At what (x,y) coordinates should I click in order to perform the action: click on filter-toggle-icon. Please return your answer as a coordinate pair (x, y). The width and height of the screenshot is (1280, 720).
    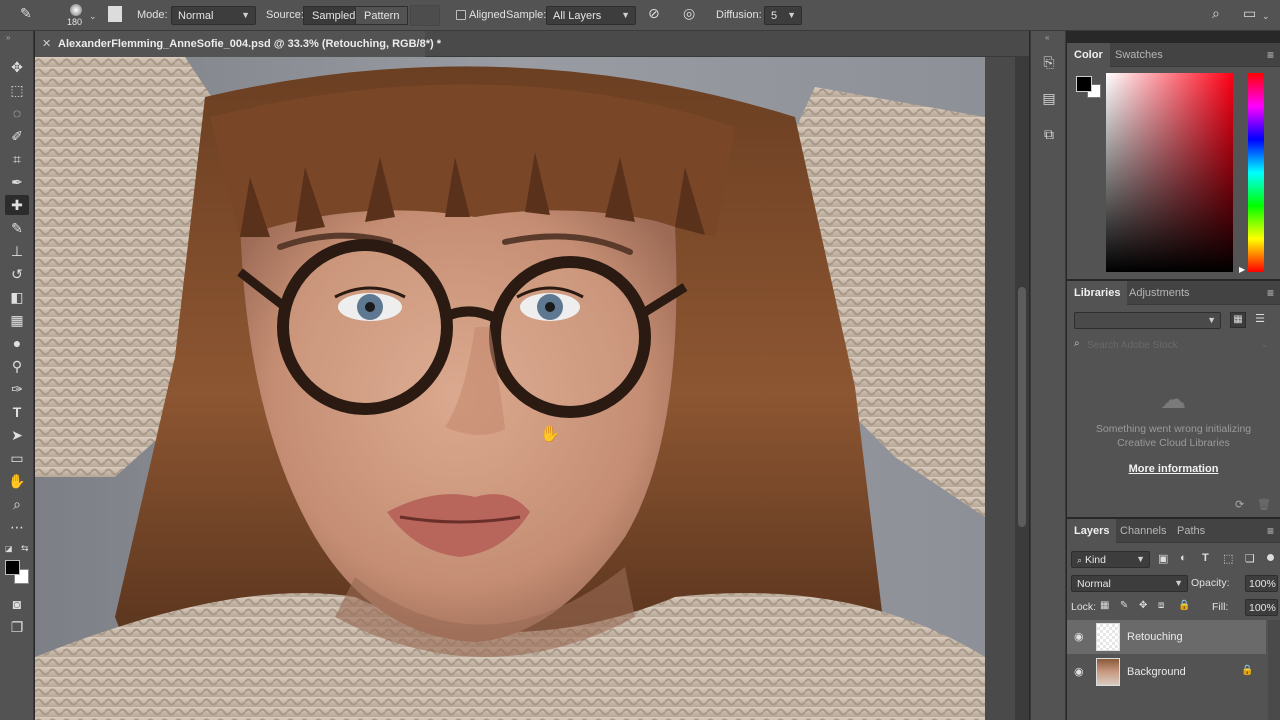
    Looking at the image, I should click on (1270, 557).